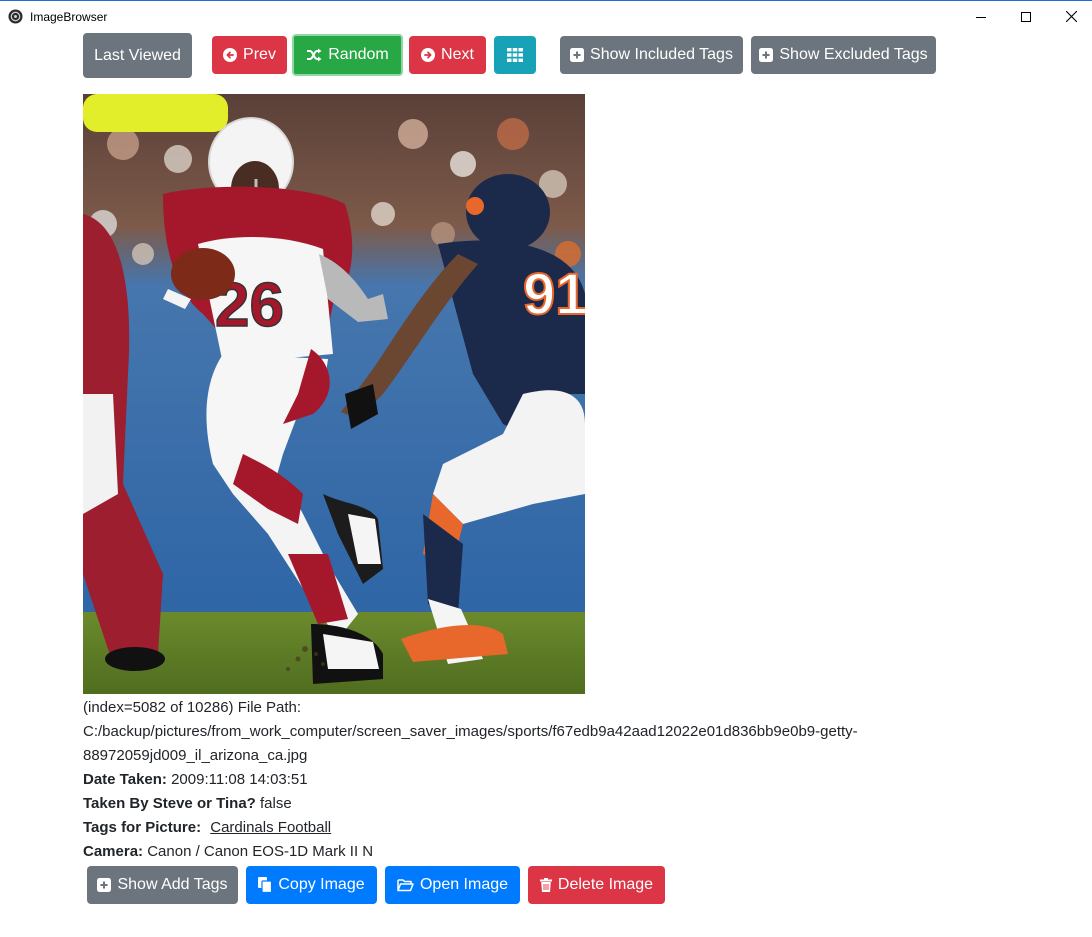 The width and height of the screenshot is (1092, 937). What do you see at coordinates (259, 54) in the screenshot?
I see `prev-label: Prev` at bounding box center [259, 54].